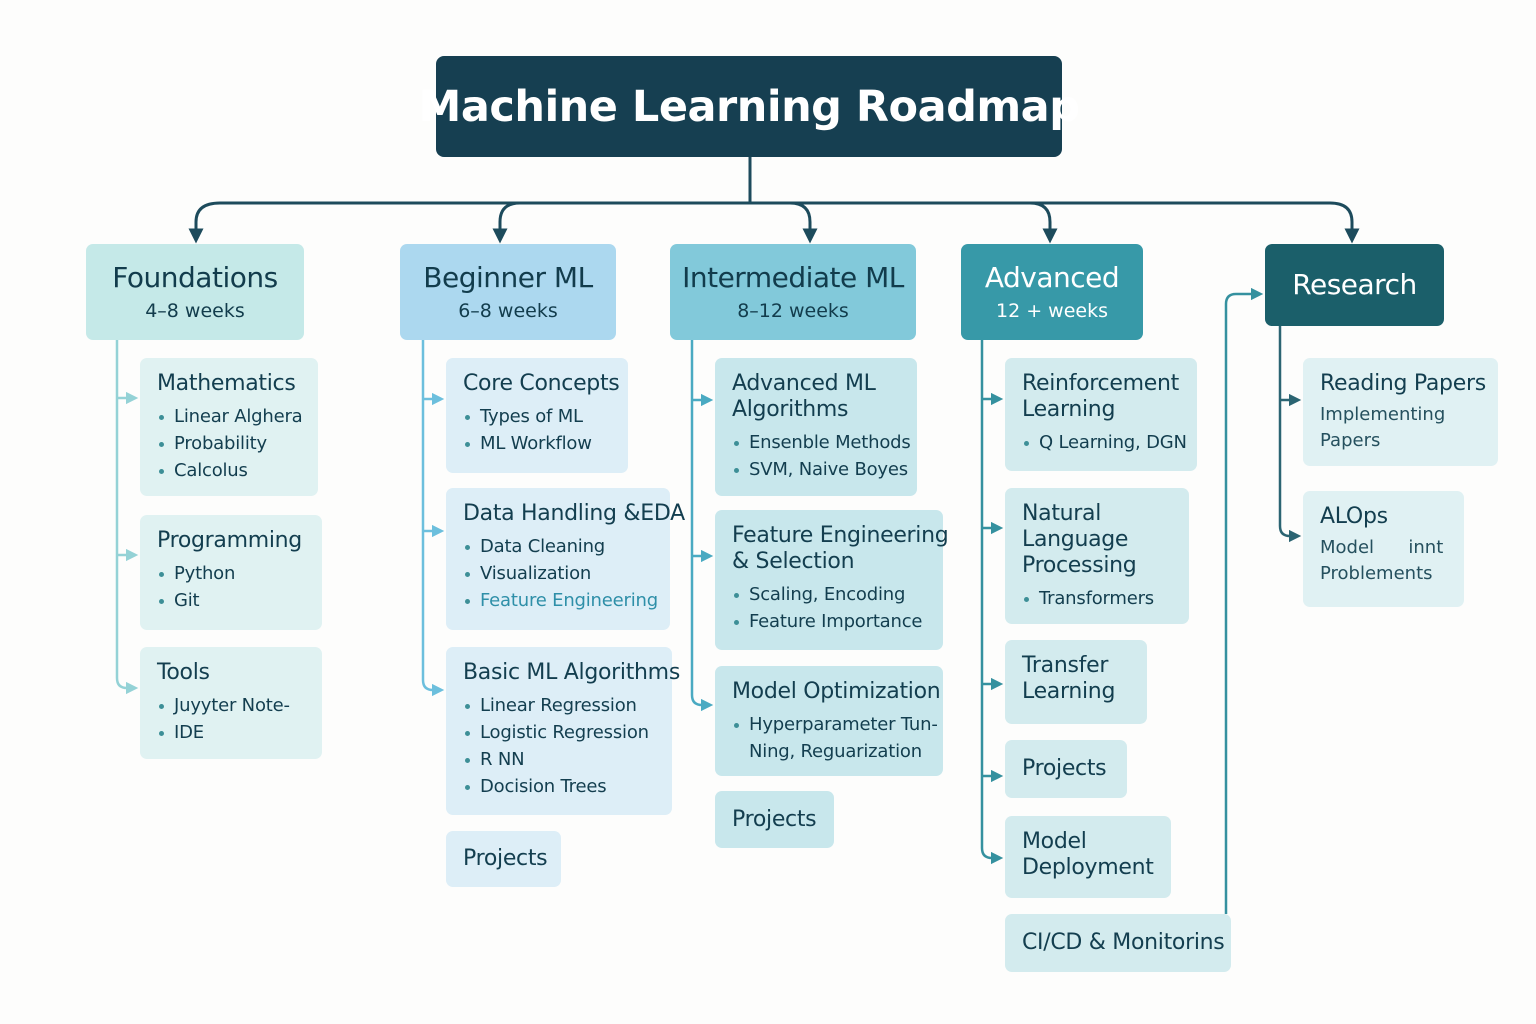 This screenshot has height=1024, width=1536. I want to click on list-item: Docision Trees, so click(567, 786).